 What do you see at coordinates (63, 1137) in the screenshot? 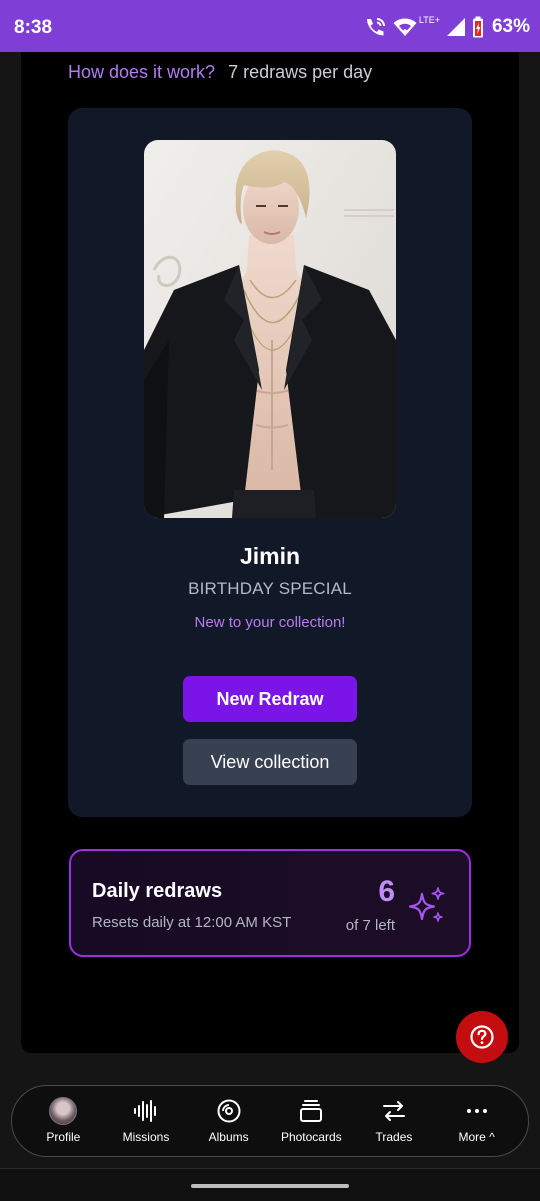
I see `nav-label: Profile` at bounding box center [63, 1137].